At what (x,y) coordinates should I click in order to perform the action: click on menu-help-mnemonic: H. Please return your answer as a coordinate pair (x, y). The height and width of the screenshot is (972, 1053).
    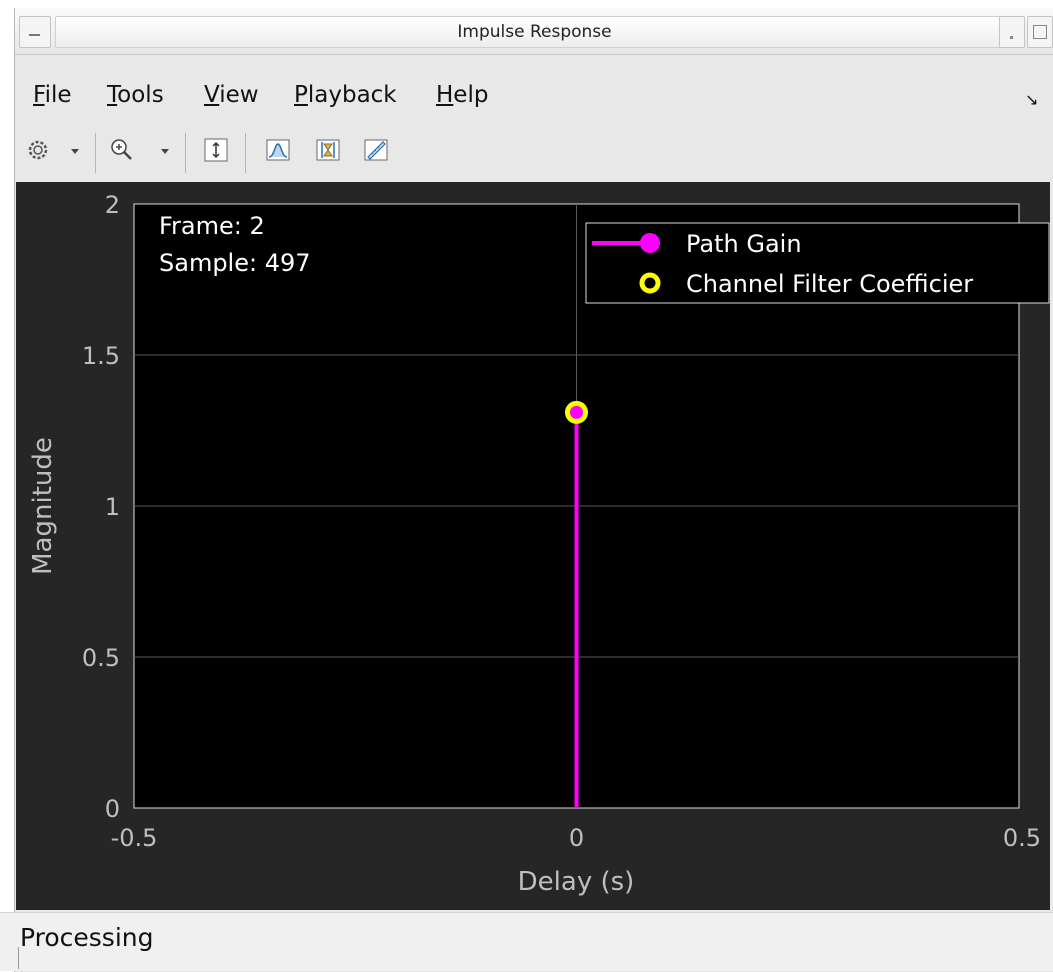
    Looking at the image, I should click on (445, 95).